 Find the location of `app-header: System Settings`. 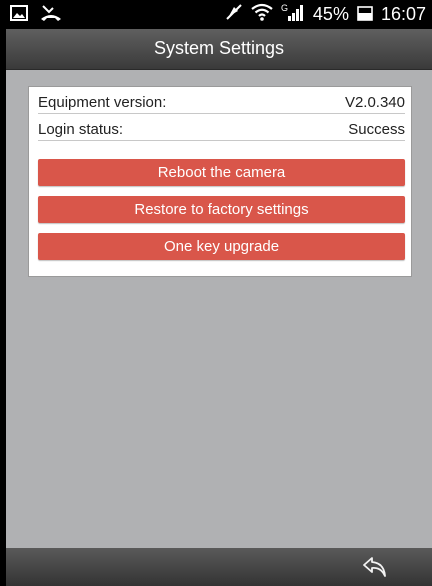

app-header: System Settings is located at coordinates (219, 49).